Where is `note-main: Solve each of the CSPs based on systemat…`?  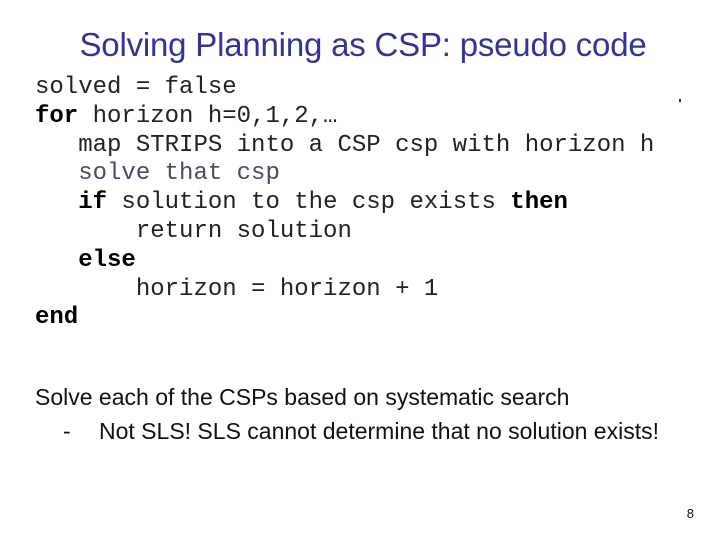 note-main: Solve each of the CSPs based on systemat… is located at coordinates (302, 397).